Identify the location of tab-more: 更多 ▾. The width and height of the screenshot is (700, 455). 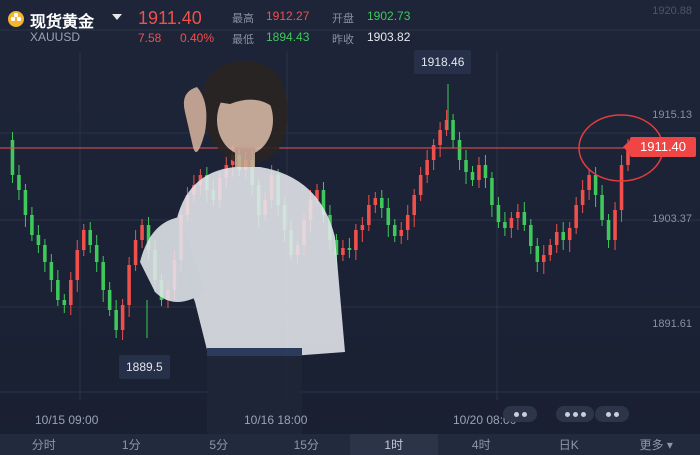
(656, 444).